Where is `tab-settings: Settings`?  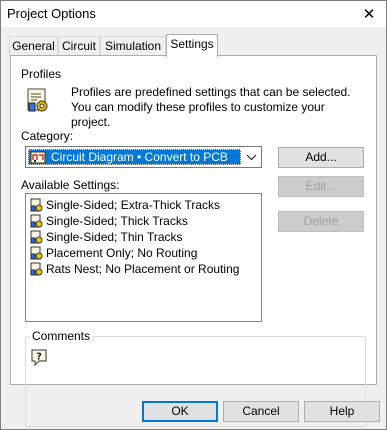 tab-settings: Settings is located at coordinates (192, 45).